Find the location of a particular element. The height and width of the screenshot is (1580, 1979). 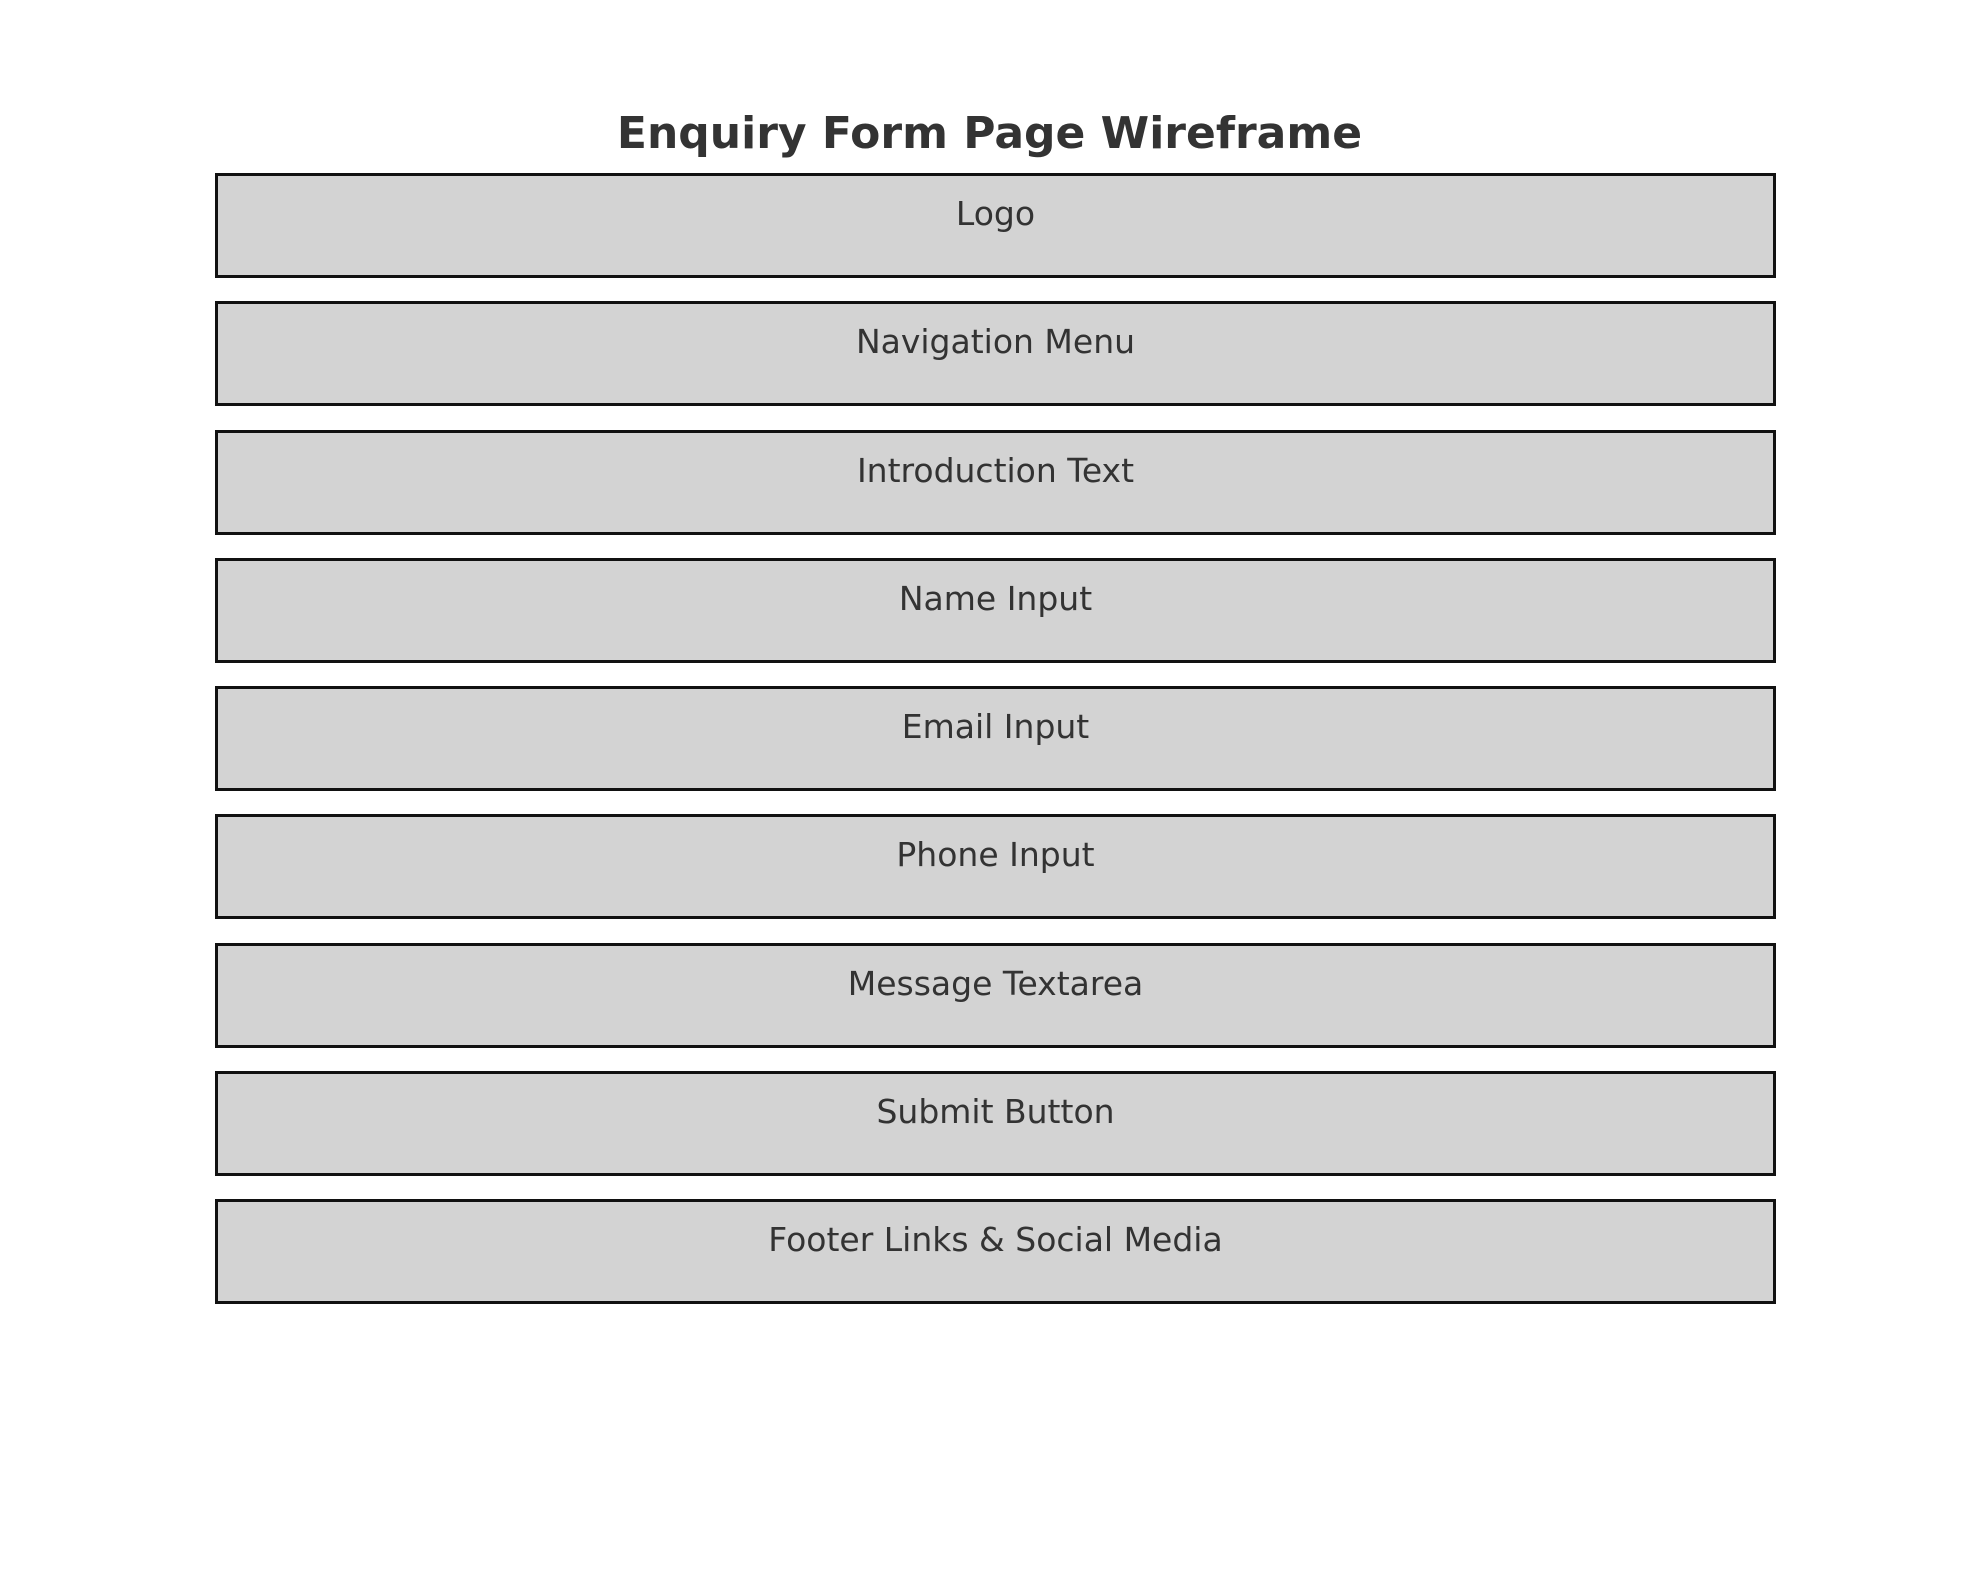

submit-button-block: Submit Button is located at coordinates (995, 1123).